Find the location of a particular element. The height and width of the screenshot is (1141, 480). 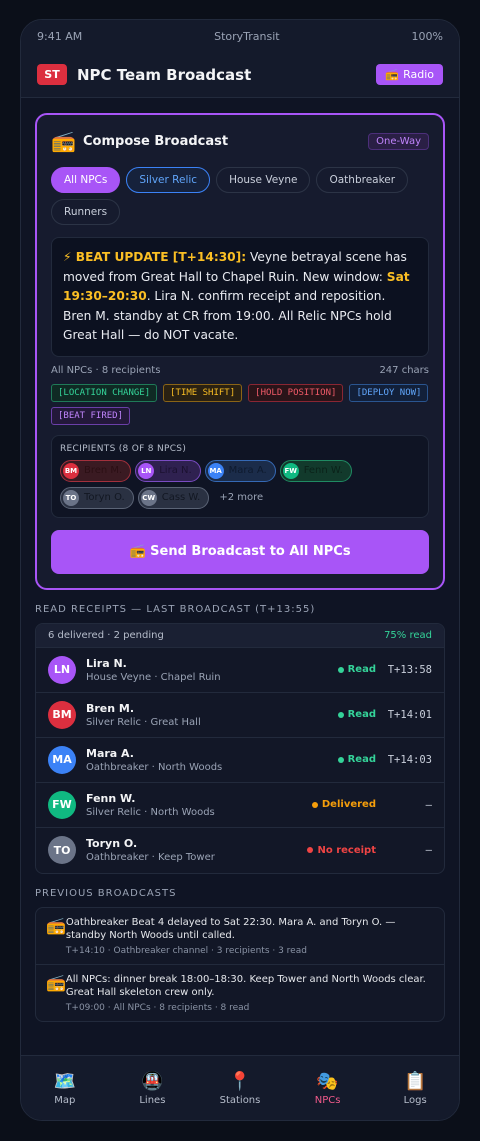

send-broadcast-button: 📻 Send Broadcast to All NPCs is located at coordinates (240, 551).